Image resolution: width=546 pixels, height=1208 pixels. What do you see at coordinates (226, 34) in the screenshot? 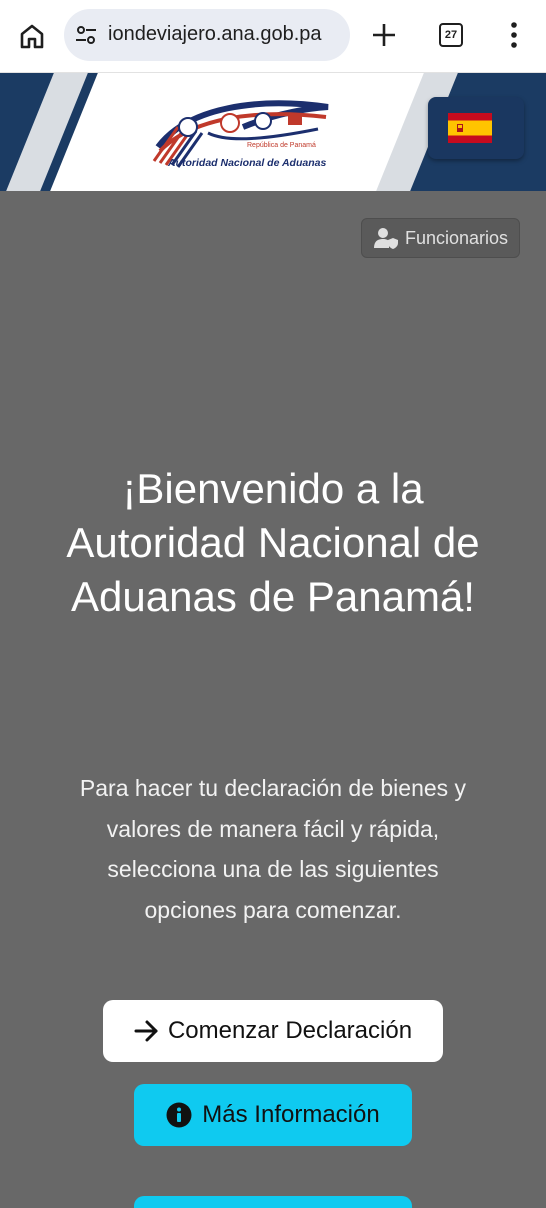
I see `url-text: iondeviajero.ana.gob.pa` at bounding box center [226, 34].